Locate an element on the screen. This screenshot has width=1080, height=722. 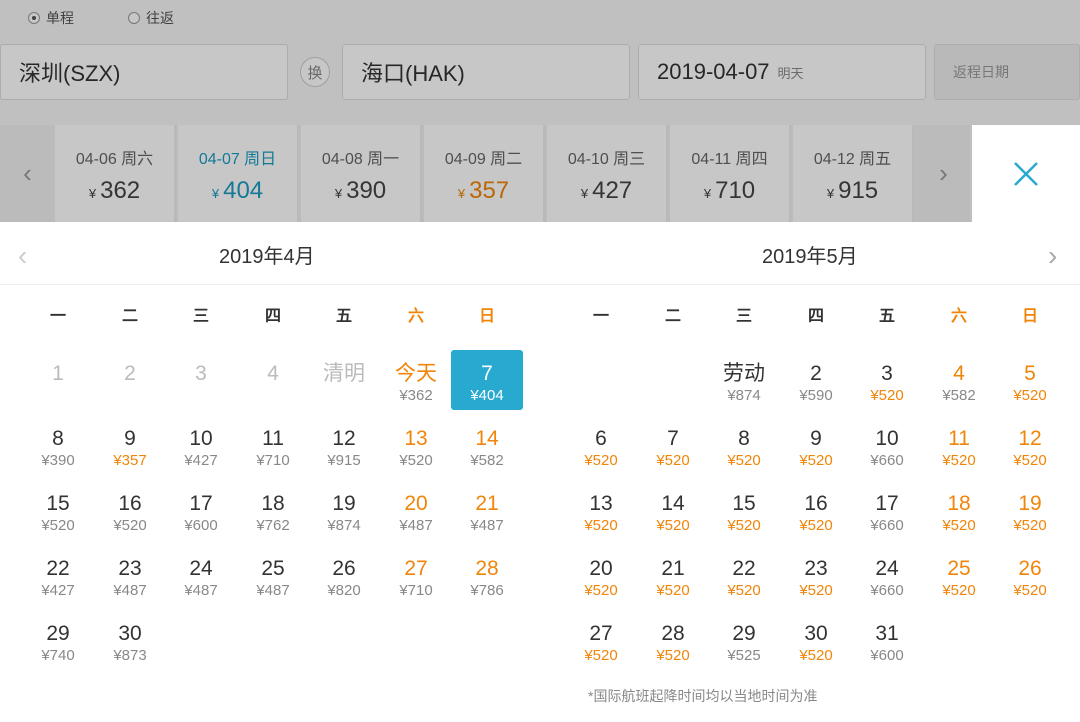
date-strip-item: 04-12 周五 ¥915 is located at coordinates (853, 173).